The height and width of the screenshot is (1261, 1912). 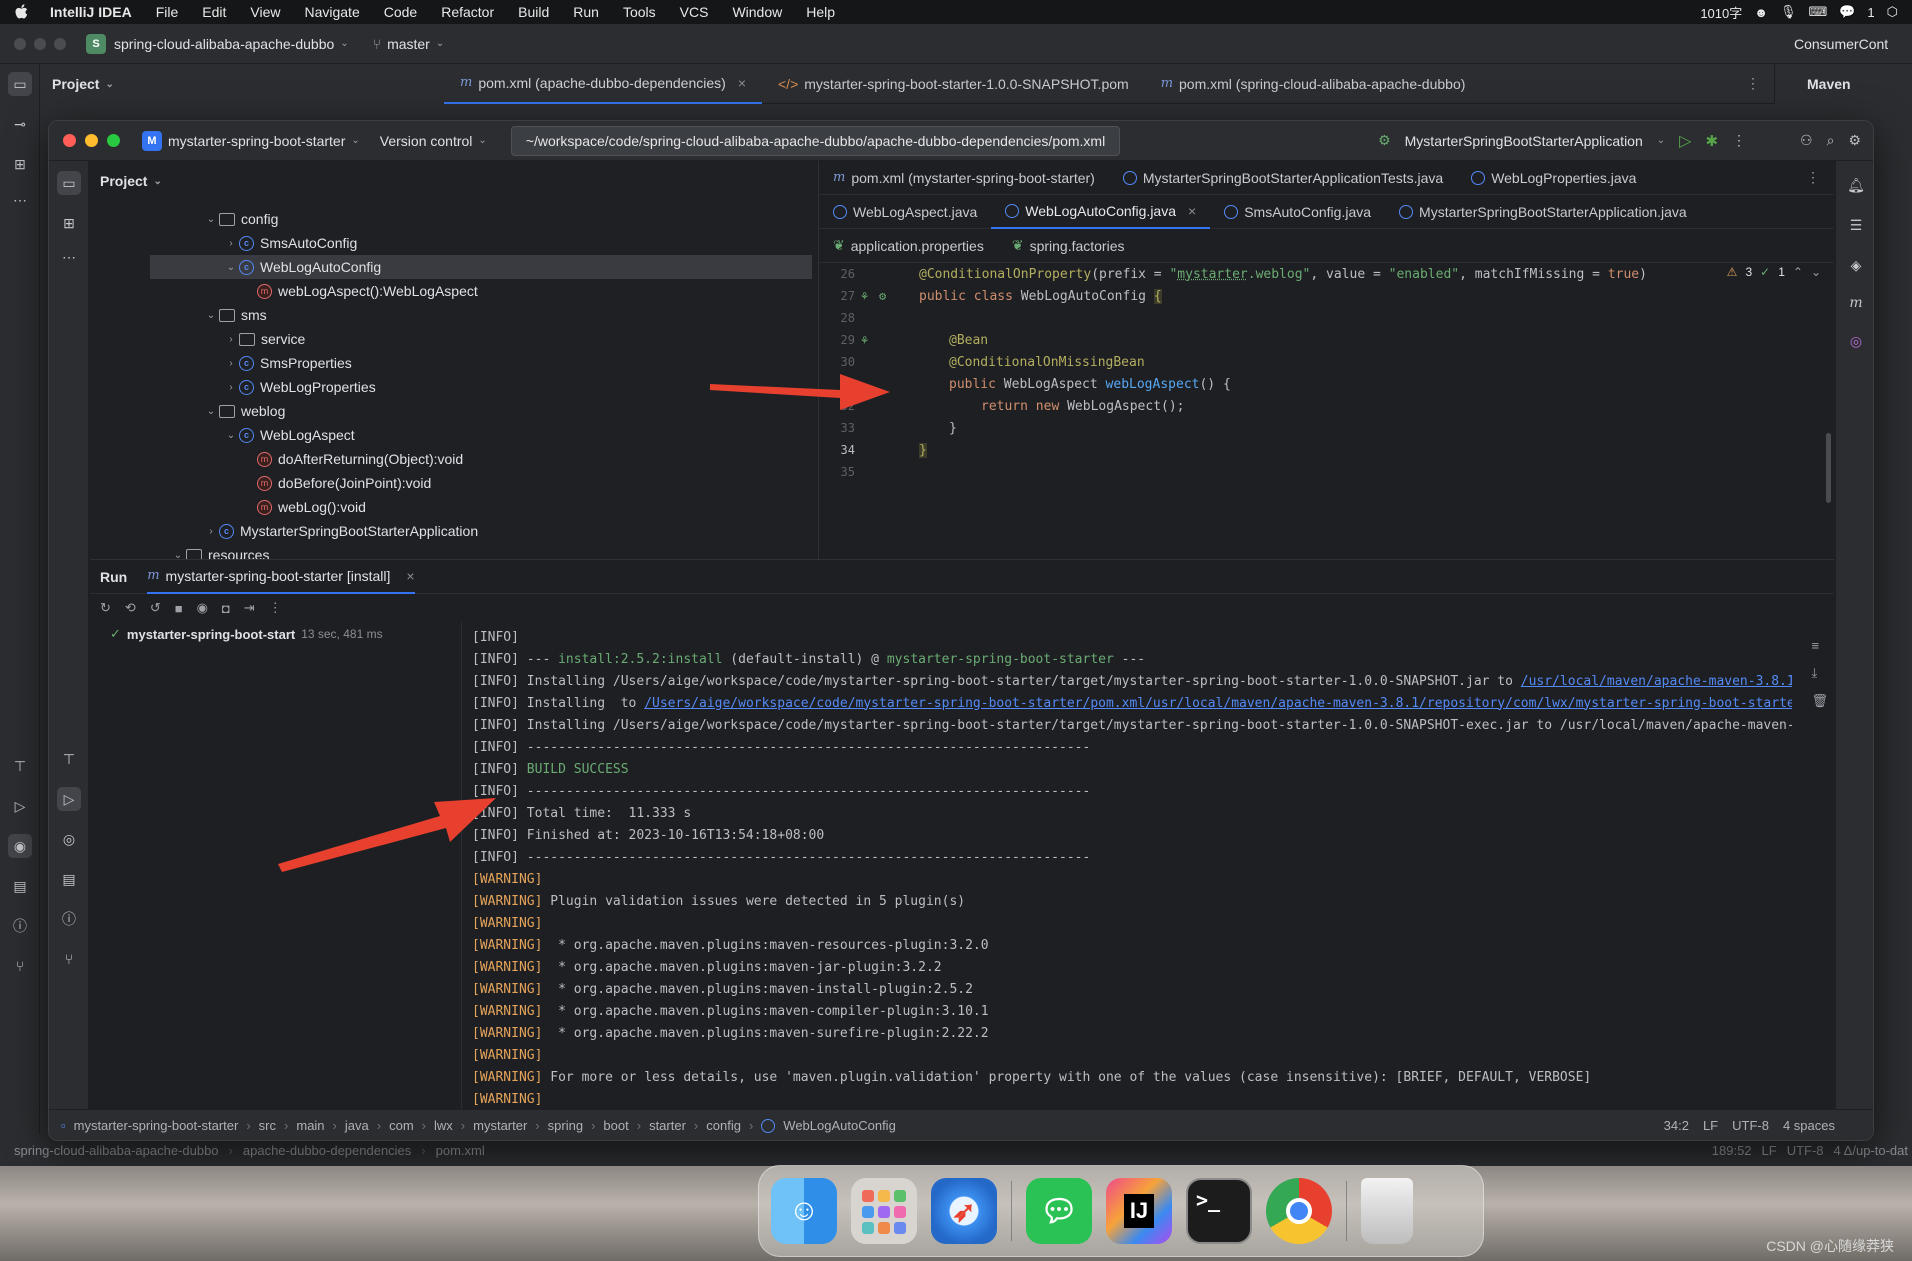 What do you see at coordinates (113, 140) in the screenshot?
I see `maximize-window-button` at bounding box center [113, 140].